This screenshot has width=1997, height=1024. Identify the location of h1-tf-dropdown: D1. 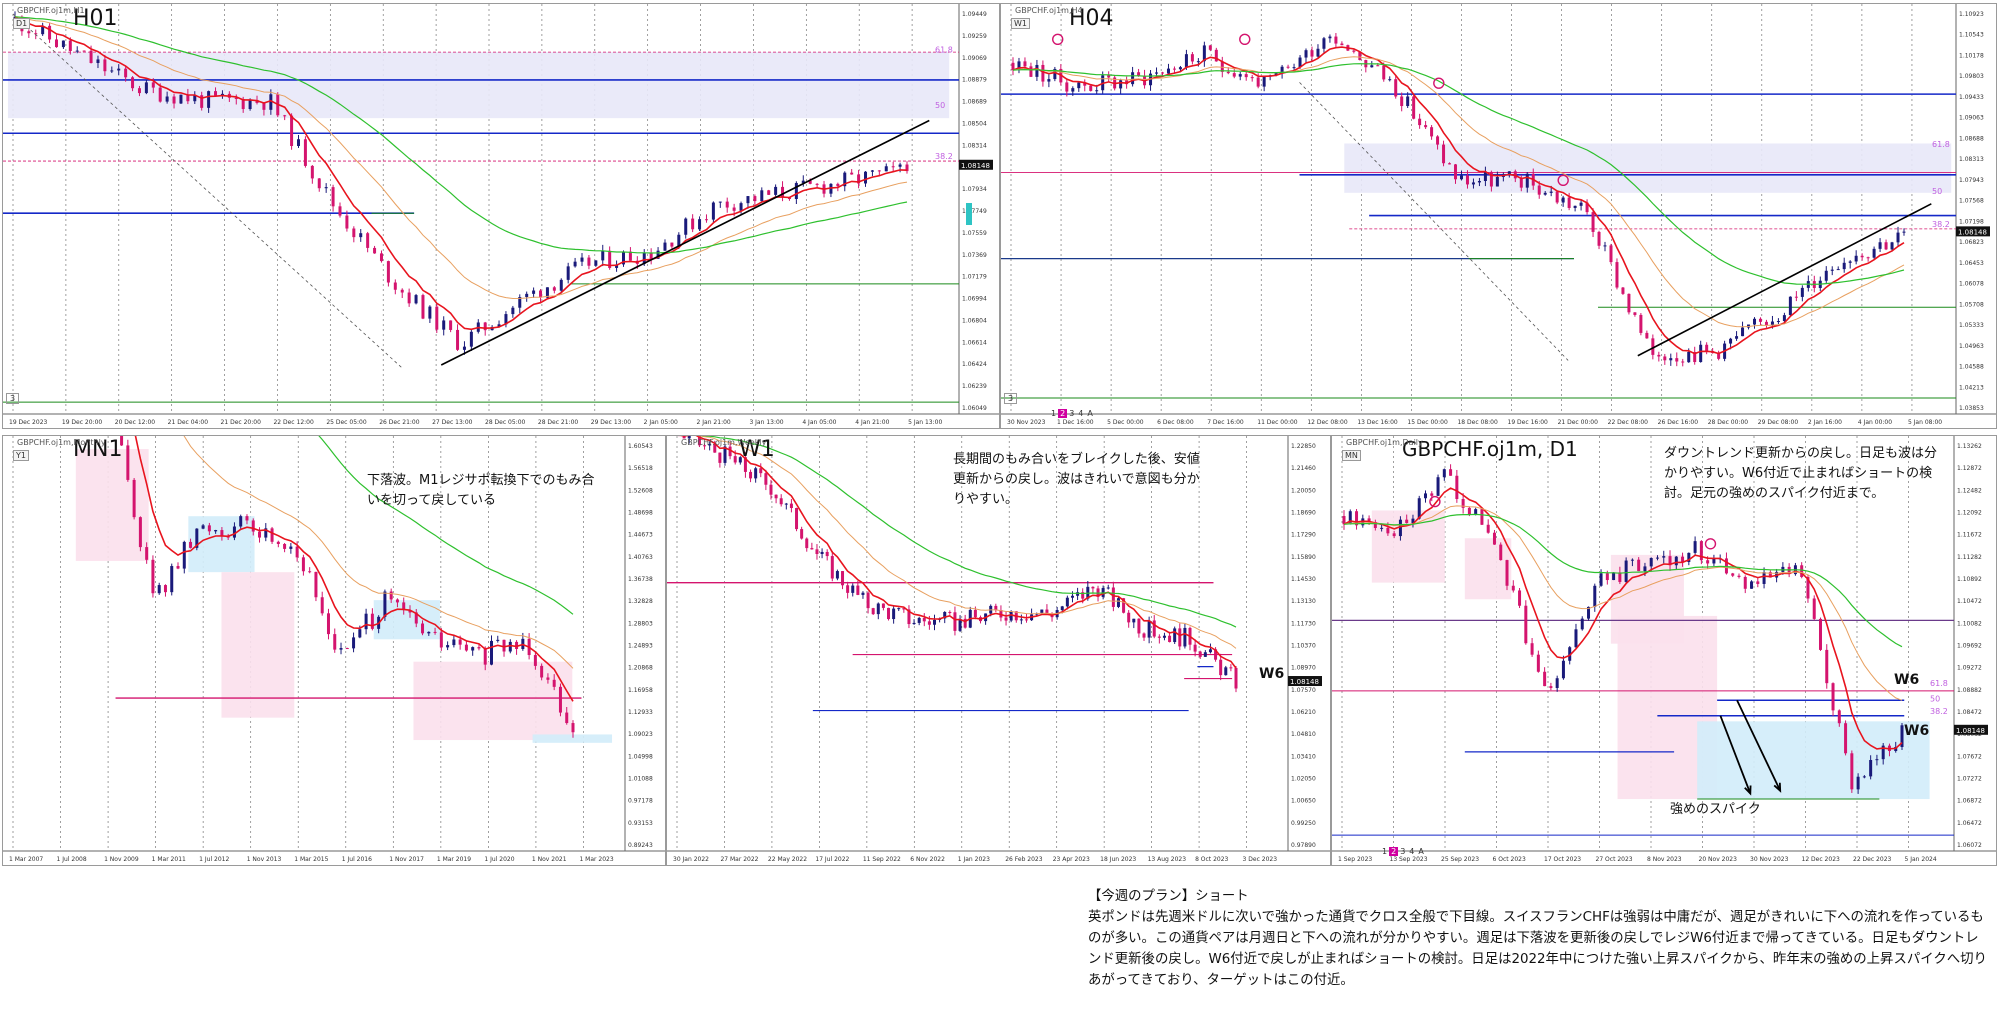
(22, 23).